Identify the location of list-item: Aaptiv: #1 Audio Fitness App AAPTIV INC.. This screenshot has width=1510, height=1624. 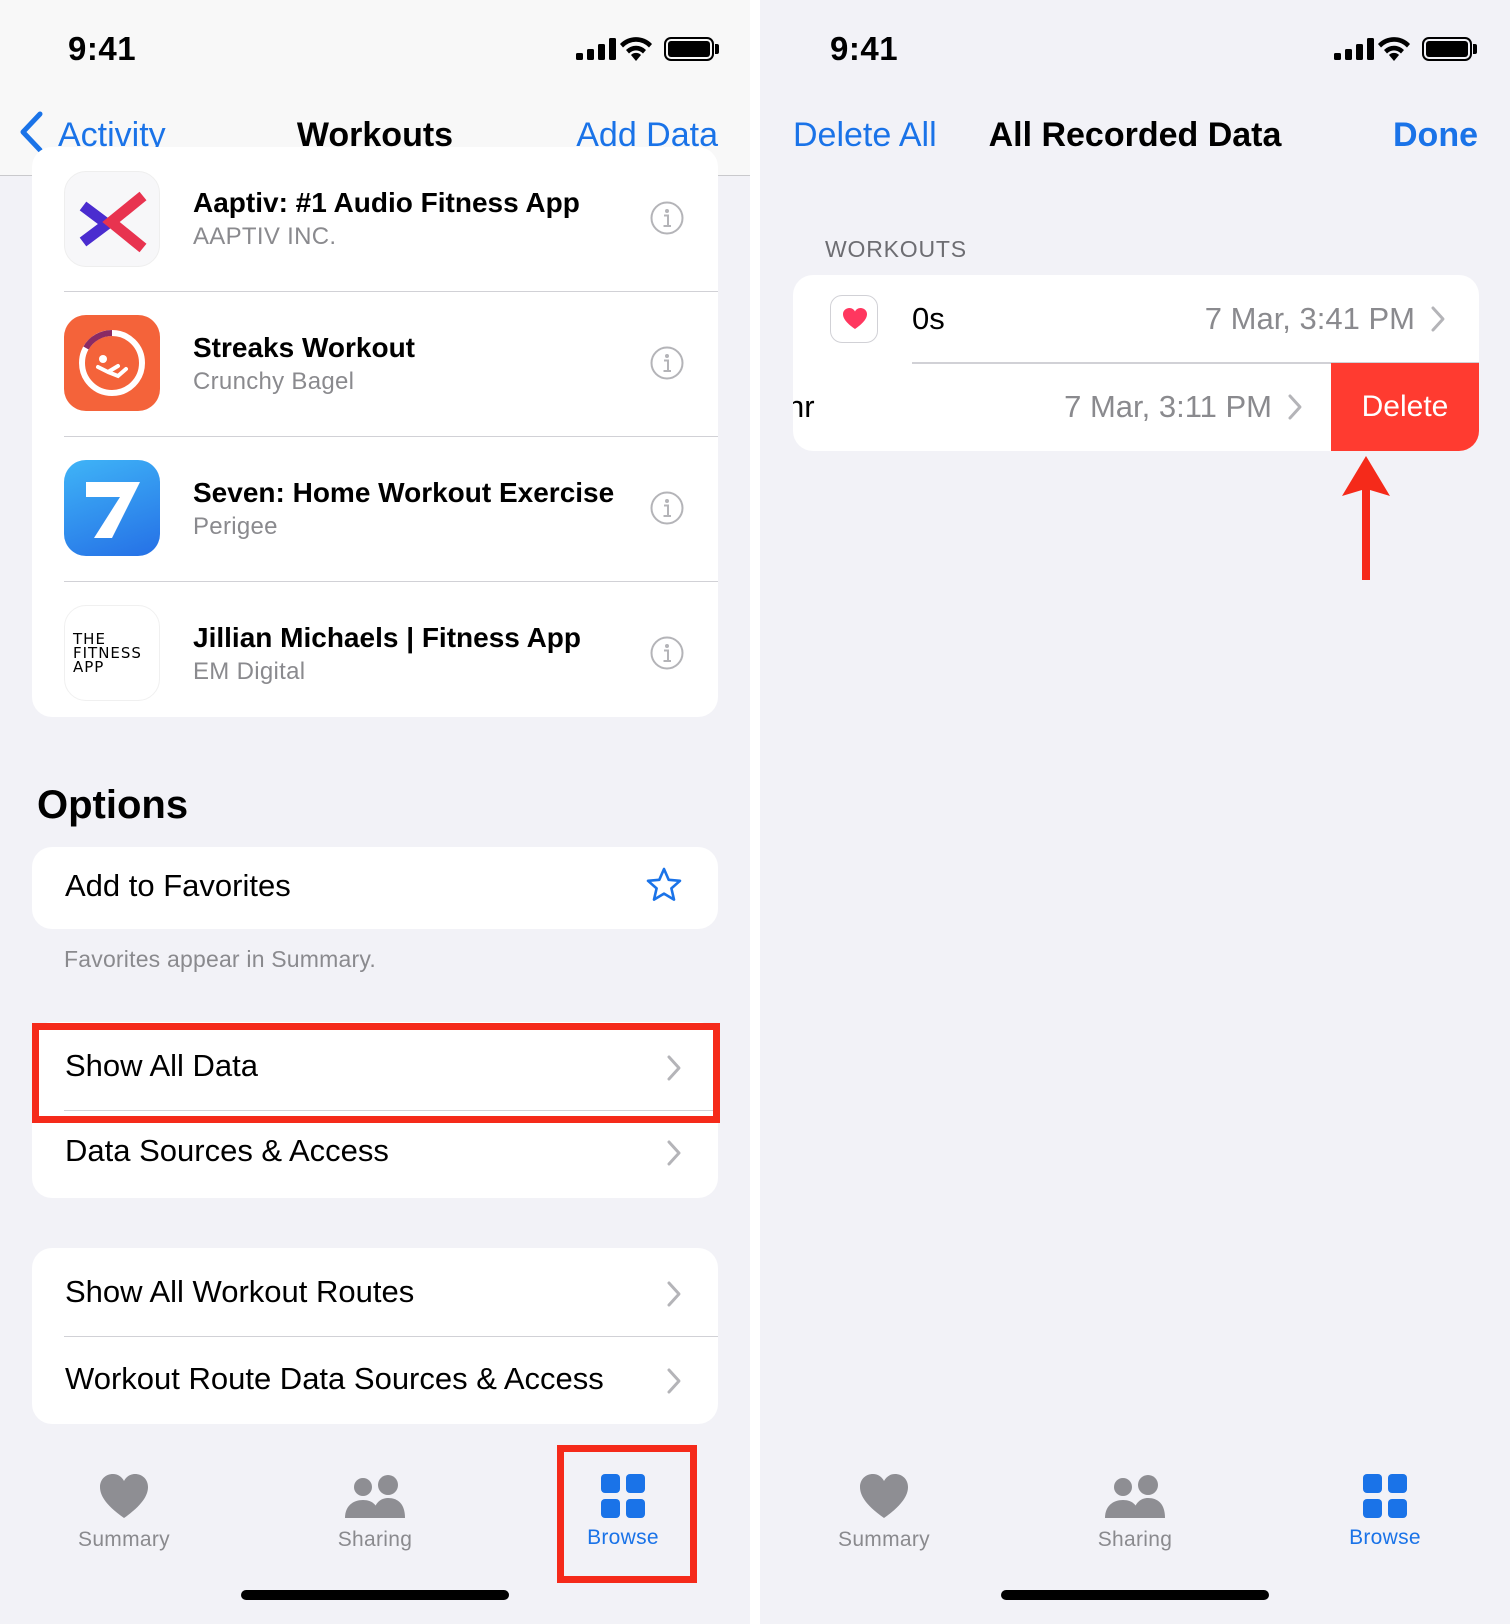
(375, 219).